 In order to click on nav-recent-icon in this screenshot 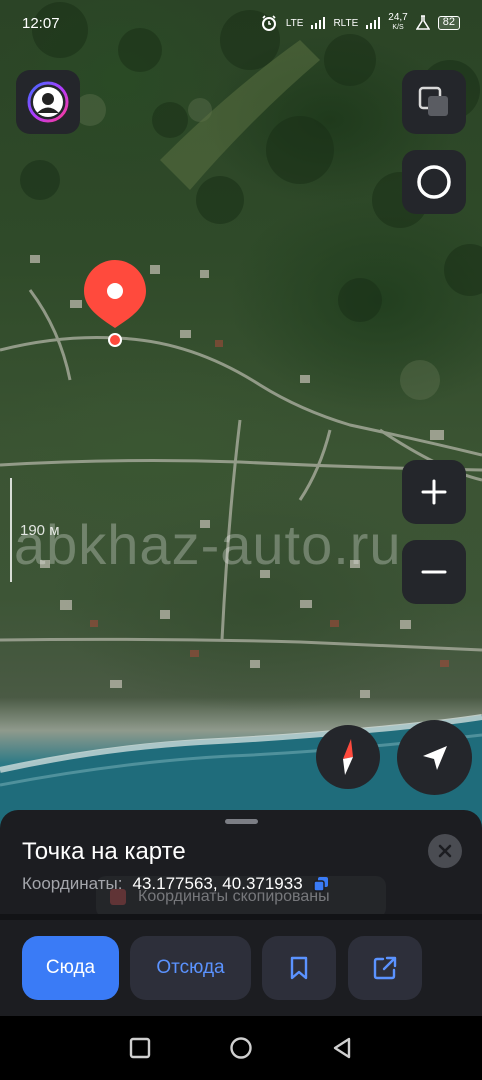, I will do `click(140, 1048)`.